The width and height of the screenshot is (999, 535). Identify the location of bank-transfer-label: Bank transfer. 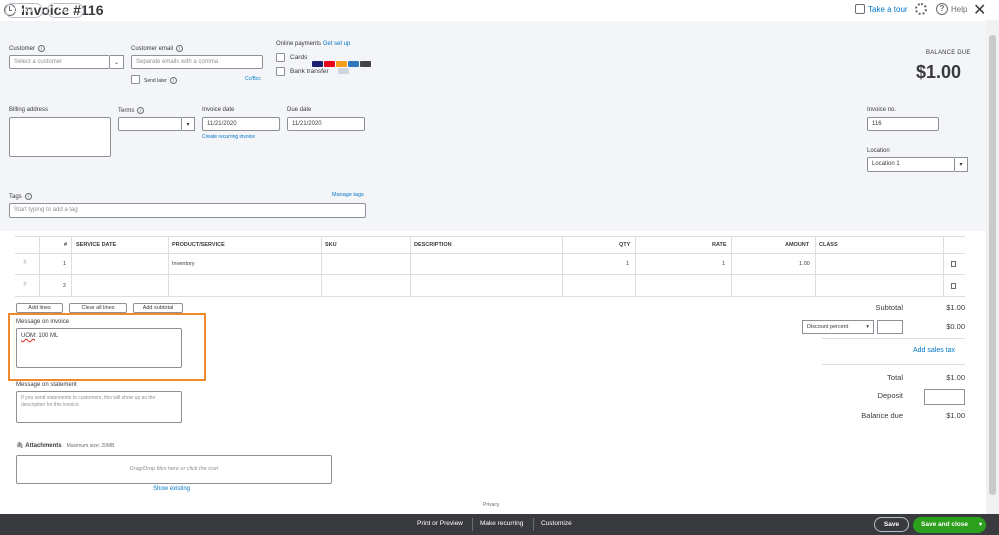
(309, 71).